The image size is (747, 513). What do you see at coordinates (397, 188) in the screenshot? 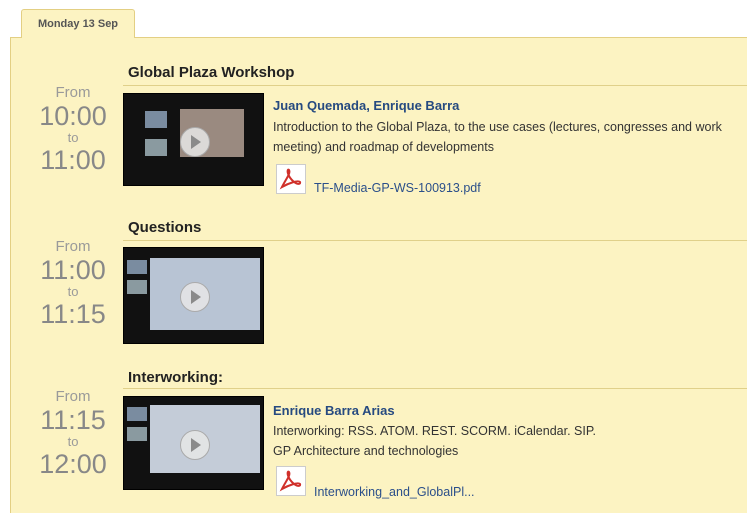
I see `attachment-link: TF-Media-GP-WS-100913.pdf` at bounding box center [397, 188].